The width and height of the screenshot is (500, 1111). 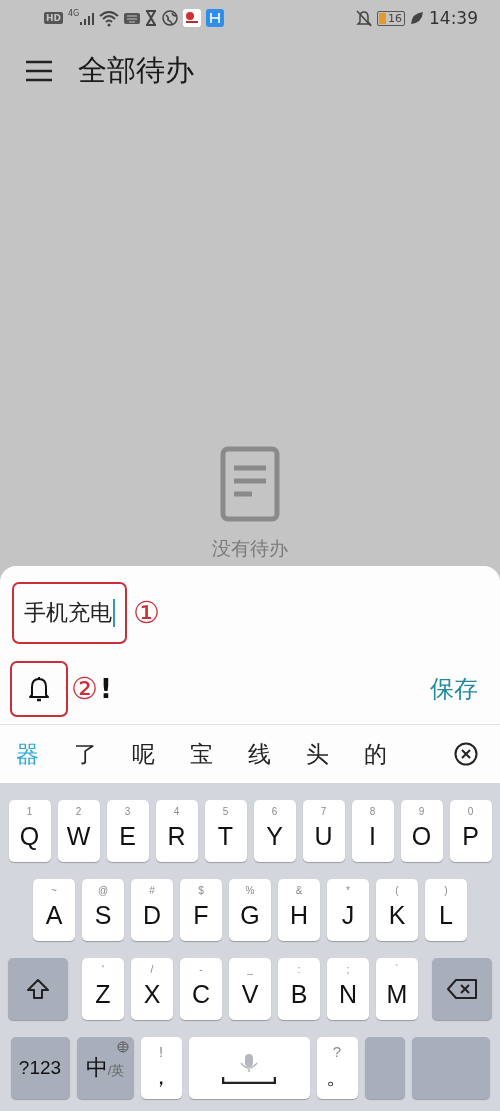 What do you see at coordinates (421, 831) in the screenshot?
I see `key: 9 O` at bounding box center [421, 831].